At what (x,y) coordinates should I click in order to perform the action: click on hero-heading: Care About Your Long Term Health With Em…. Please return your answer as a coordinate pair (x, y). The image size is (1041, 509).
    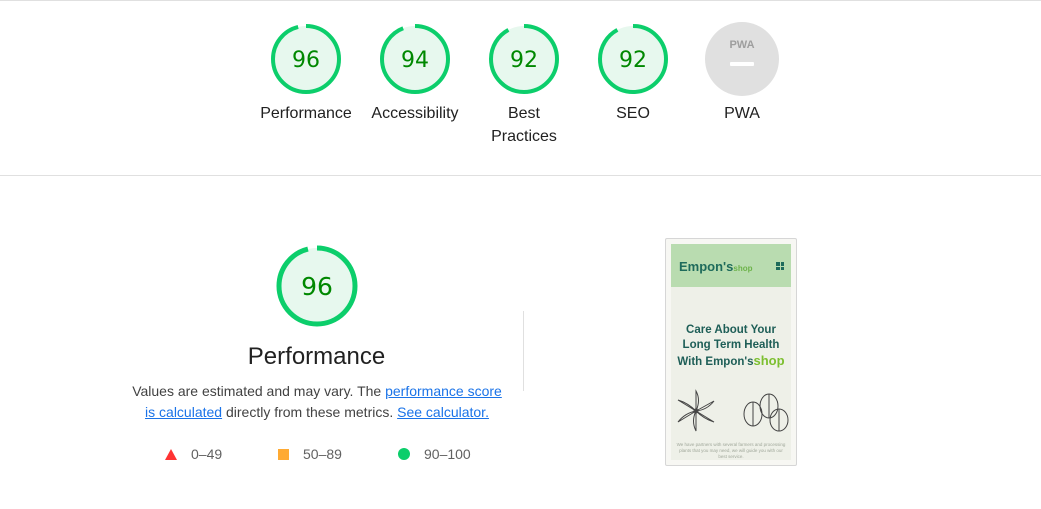
    Looking at the image, I should click on (731, 346).